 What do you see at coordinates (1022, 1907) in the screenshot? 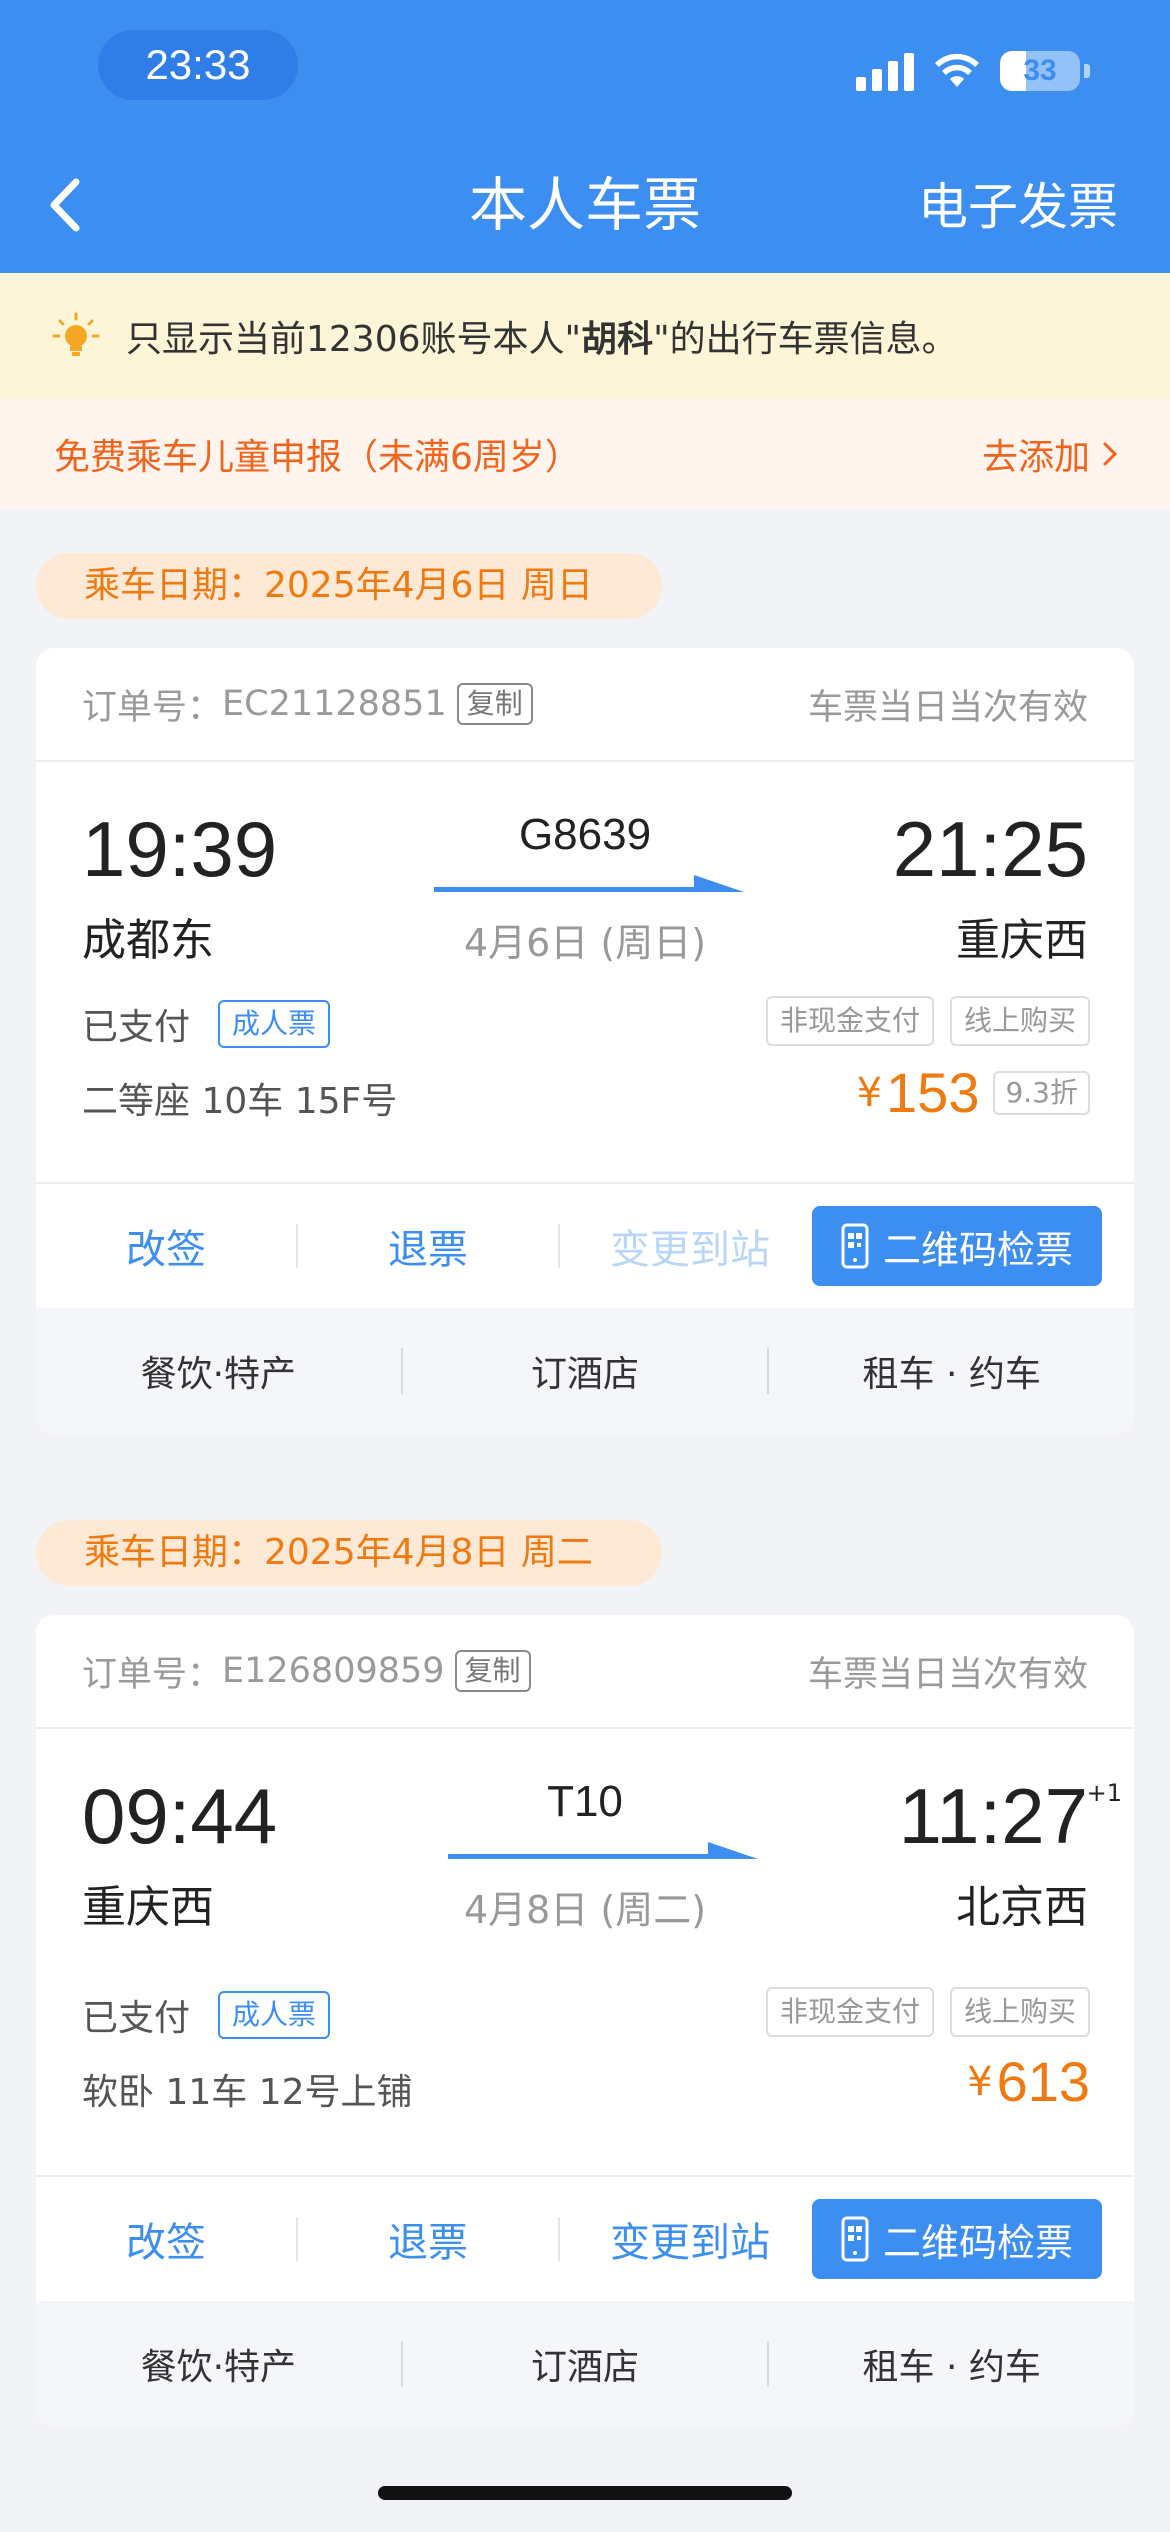
I see `arrival-station: 北京西` at bounding box center [1022, 1907].